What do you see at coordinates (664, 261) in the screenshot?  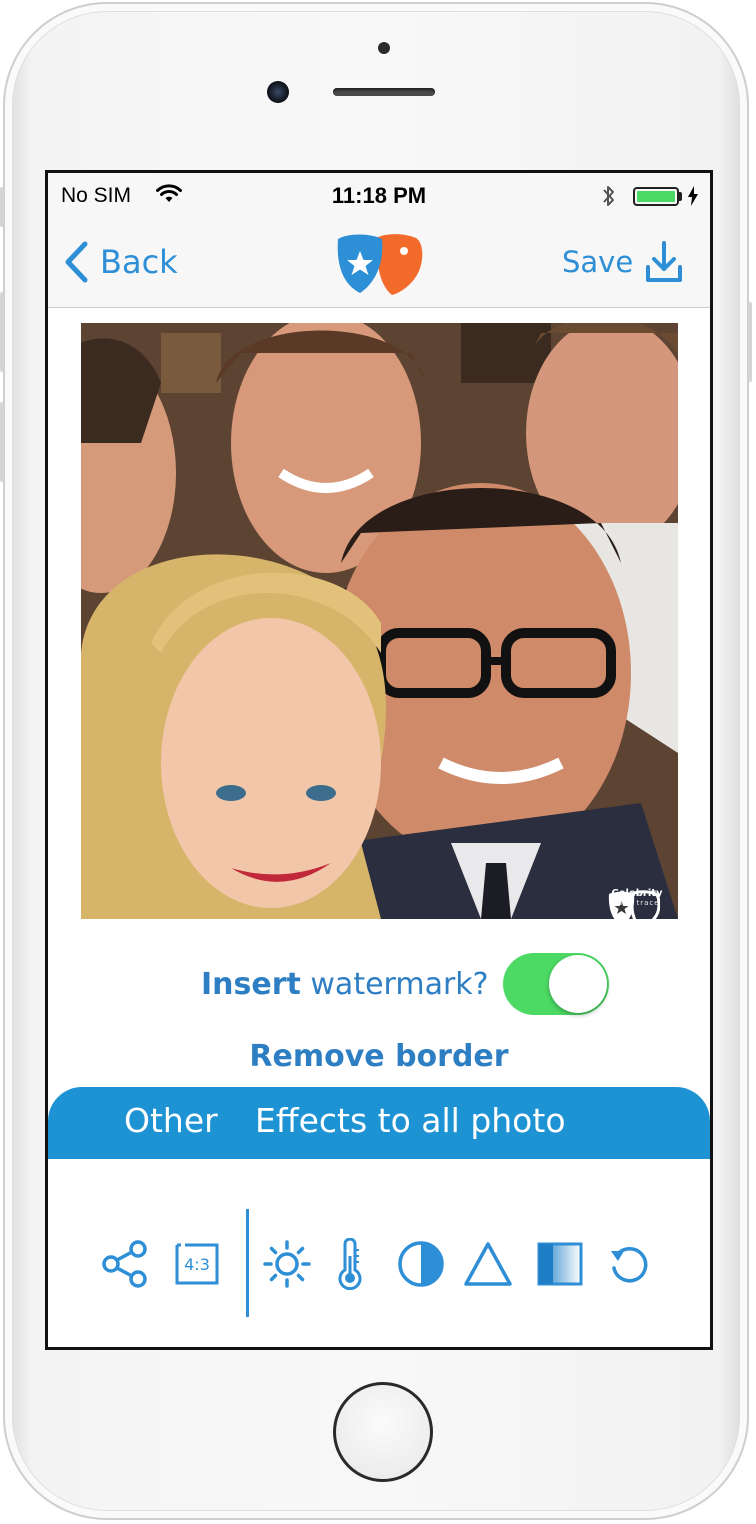 I see `download-icon` at bounding box center [664, 261].